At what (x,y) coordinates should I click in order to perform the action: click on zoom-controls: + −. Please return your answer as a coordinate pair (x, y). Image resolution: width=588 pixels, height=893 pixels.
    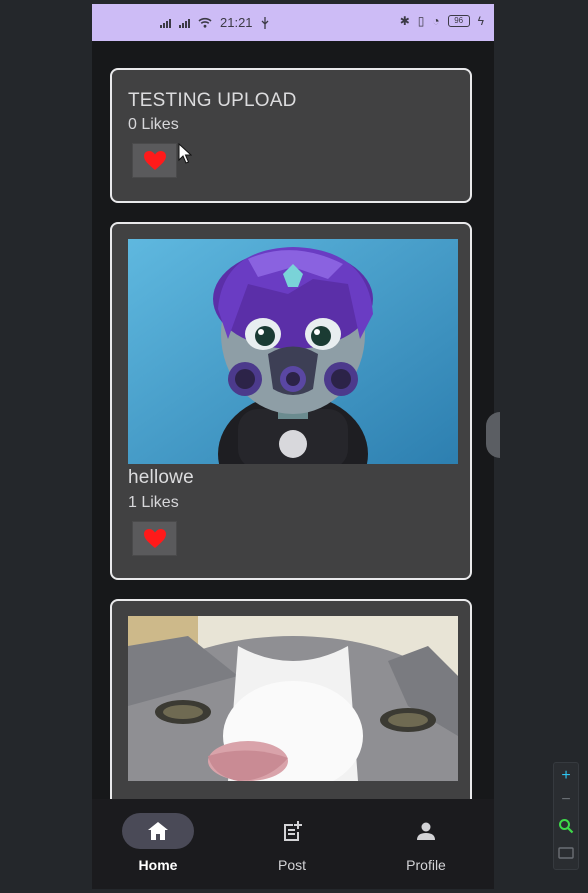
    Looking at the image, I should click on (566, 816).